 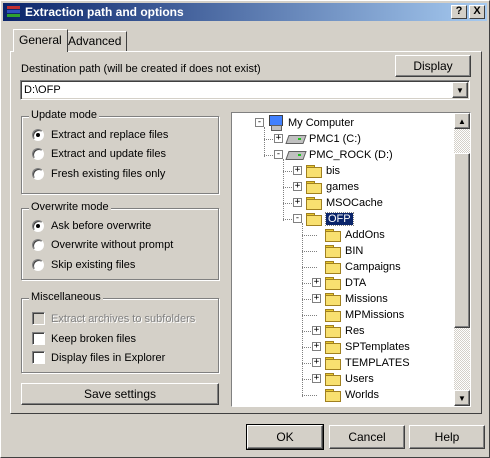 I want to click on tree-item-label: games, so click(x=342, y=187).